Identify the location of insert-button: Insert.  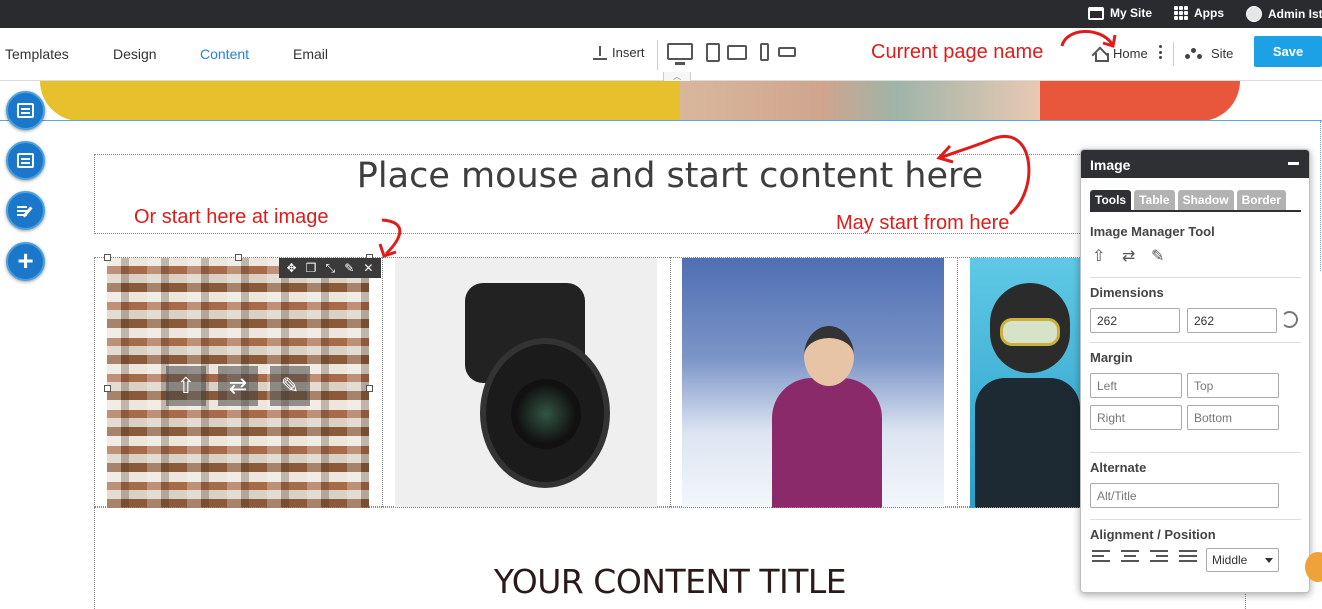
(619, 52).